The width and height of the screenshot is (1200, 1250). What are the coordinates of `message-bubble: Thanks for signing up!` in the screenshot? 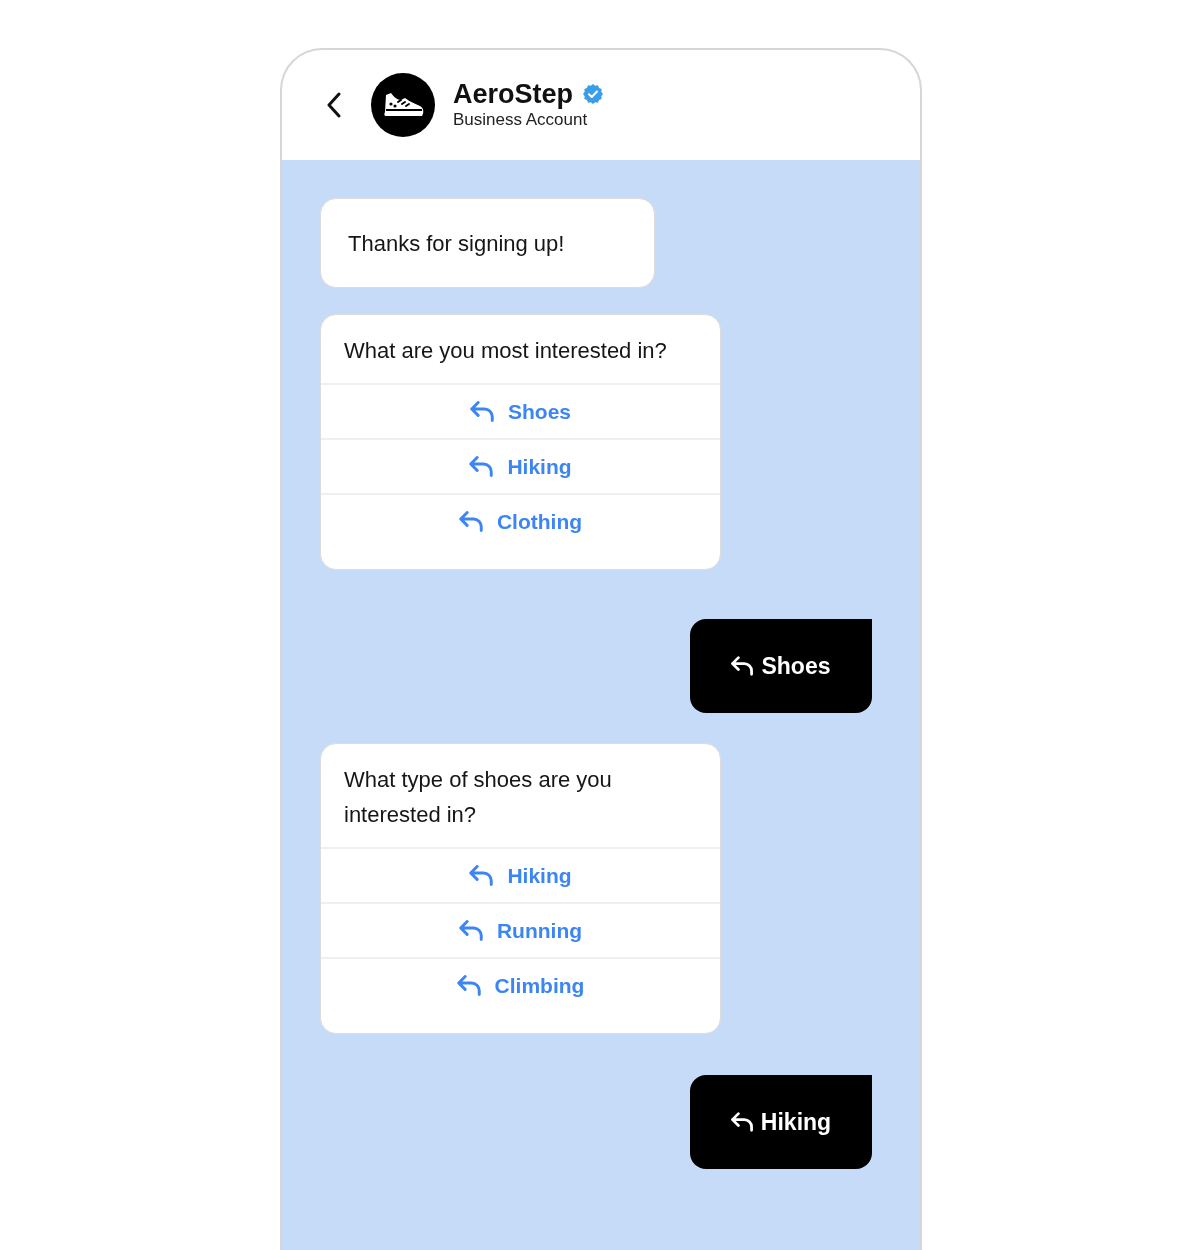 It's located at (487, 243).